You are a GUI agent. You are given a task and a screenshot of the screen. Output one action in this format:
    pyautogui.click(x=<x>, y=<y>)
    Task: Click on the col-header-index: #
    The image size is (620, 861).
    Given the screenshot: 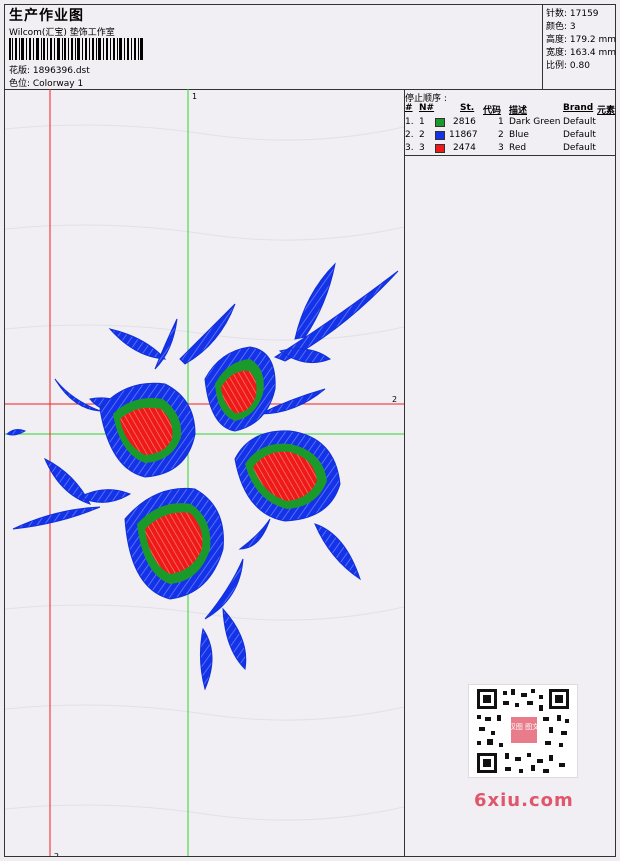 What is the action you would take?
    pyautogui.click(x=409, y=108)
    